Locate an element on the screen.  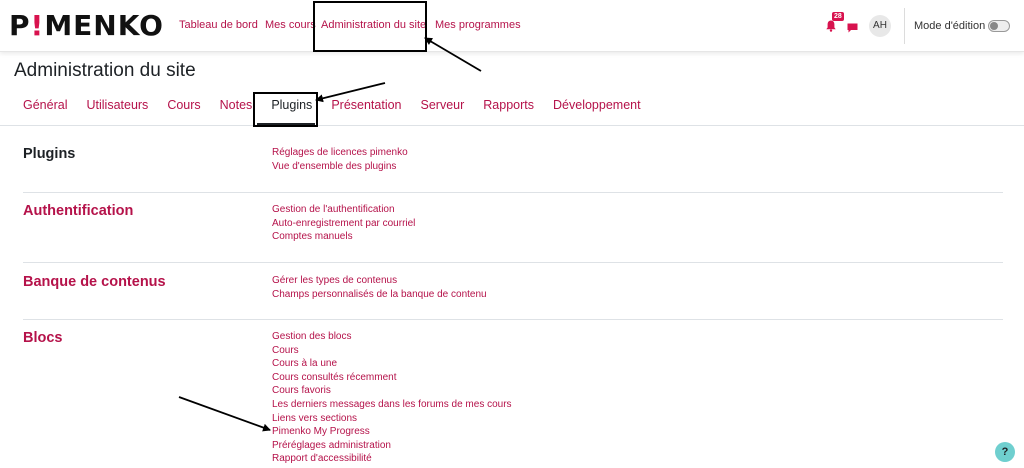
section-title: Plugins is located at coordinates (49, 154).